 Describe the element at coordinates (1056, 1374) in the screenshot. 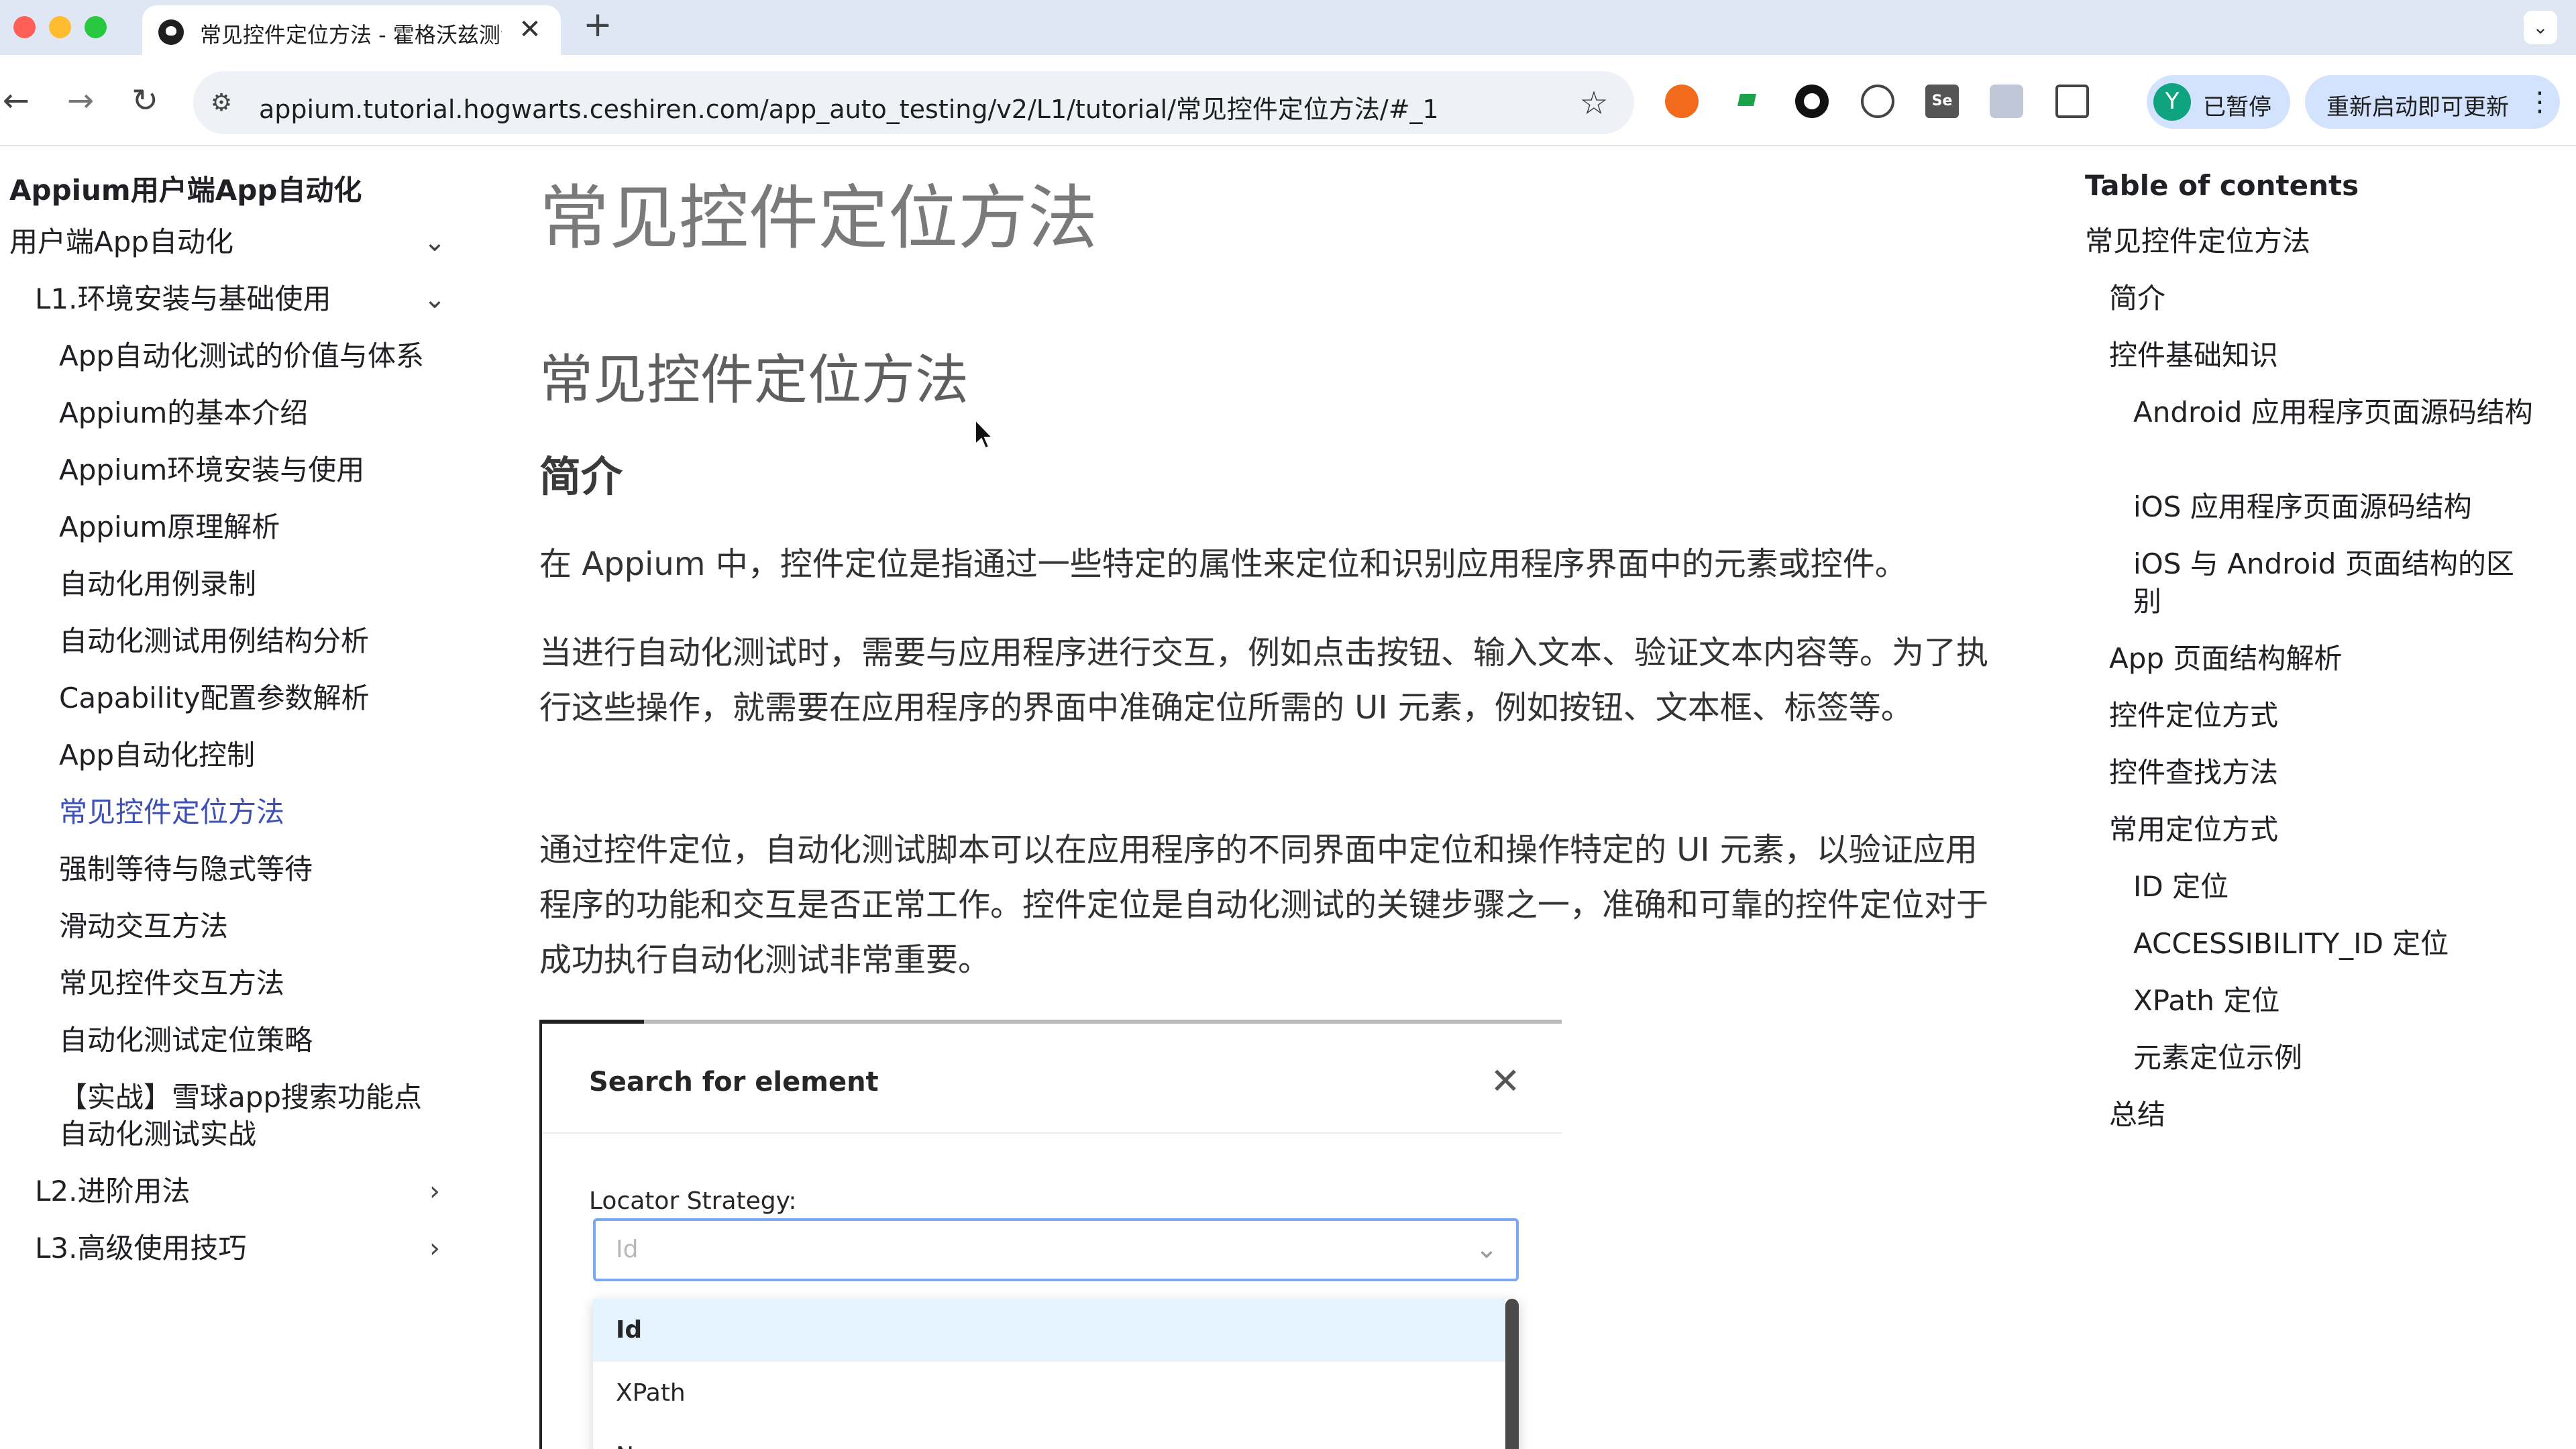

I see `locator-strategy-dropdown: Id XPath Name` at that location.